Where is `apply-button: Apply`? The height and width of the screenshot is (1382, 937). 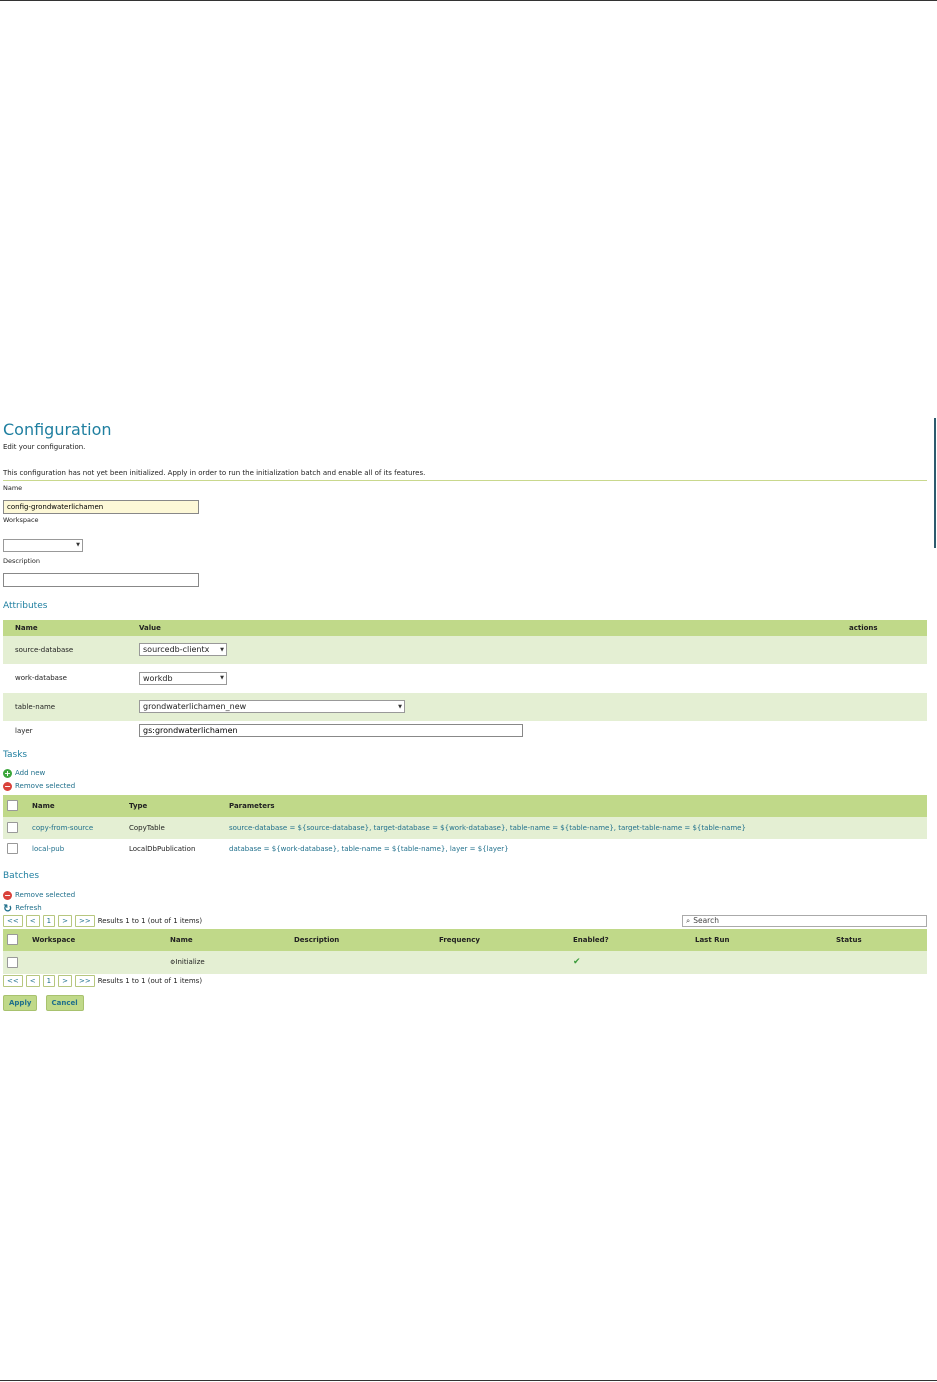 apply-button: Apply is located at coordinates (20, 1002).